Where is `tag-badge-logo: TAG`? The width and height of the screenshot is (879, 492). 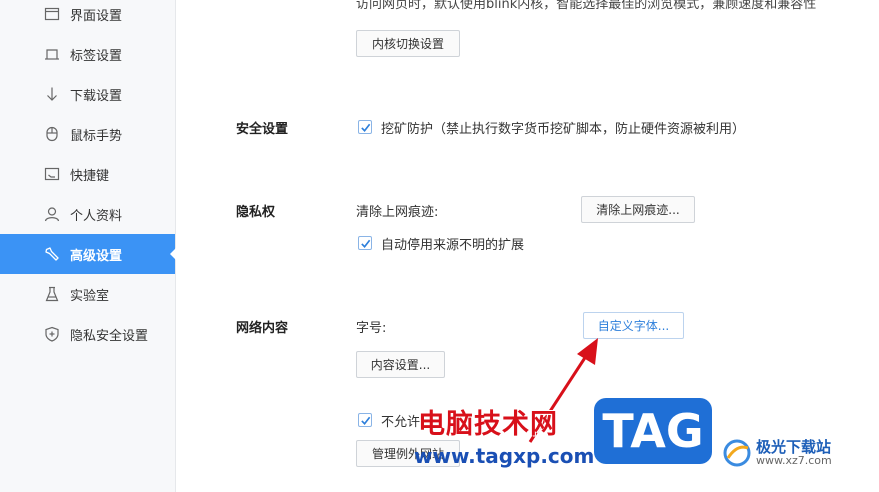
tag-badge-logo: TAG is located at coordinates (653, 431).